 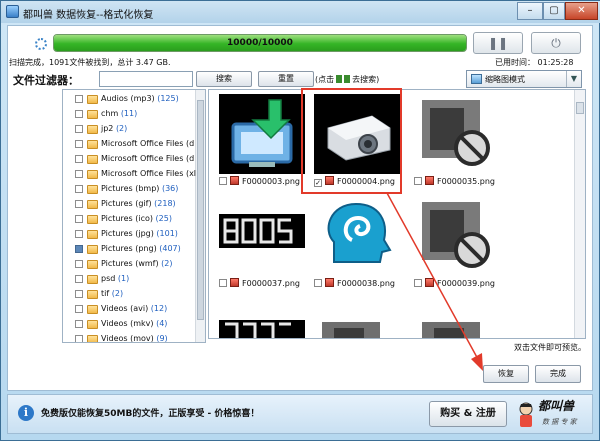 What do you see at coordinates (262, 328) in the screenshot?
I see `thumbnail-partial` at bounding box center [262, 328].